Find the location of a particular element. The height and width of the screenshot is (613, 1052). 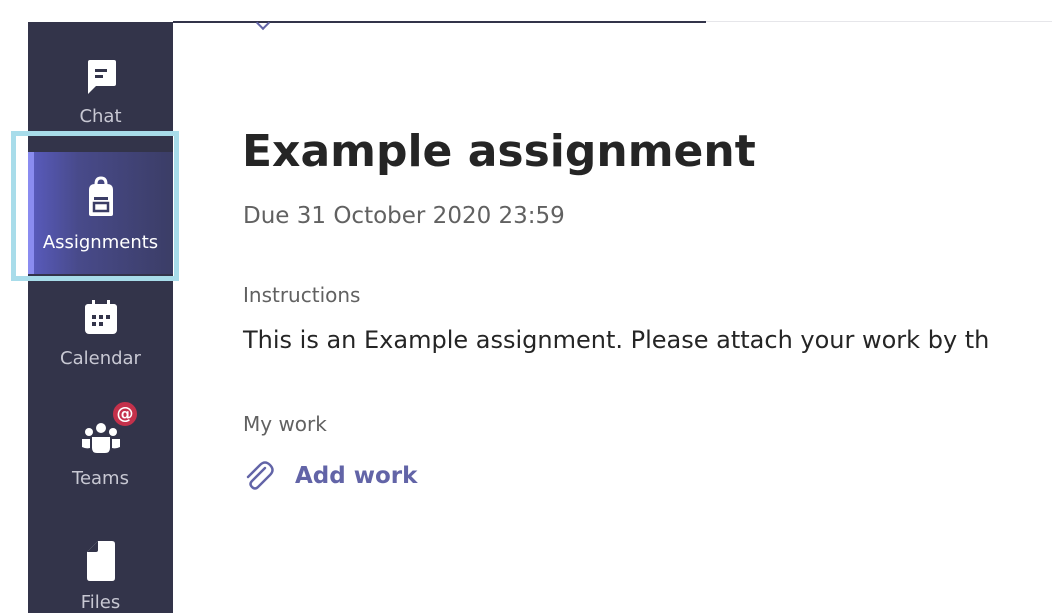

instructions-heading: Instructions is located at coordinates (302, 295).